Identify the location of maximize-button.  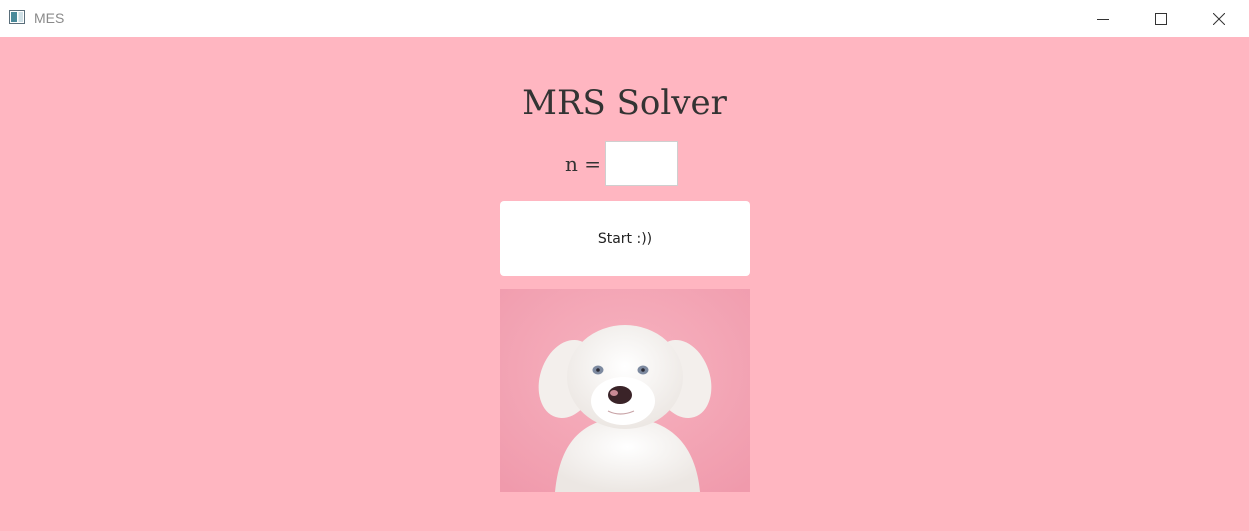
(1161, 18).